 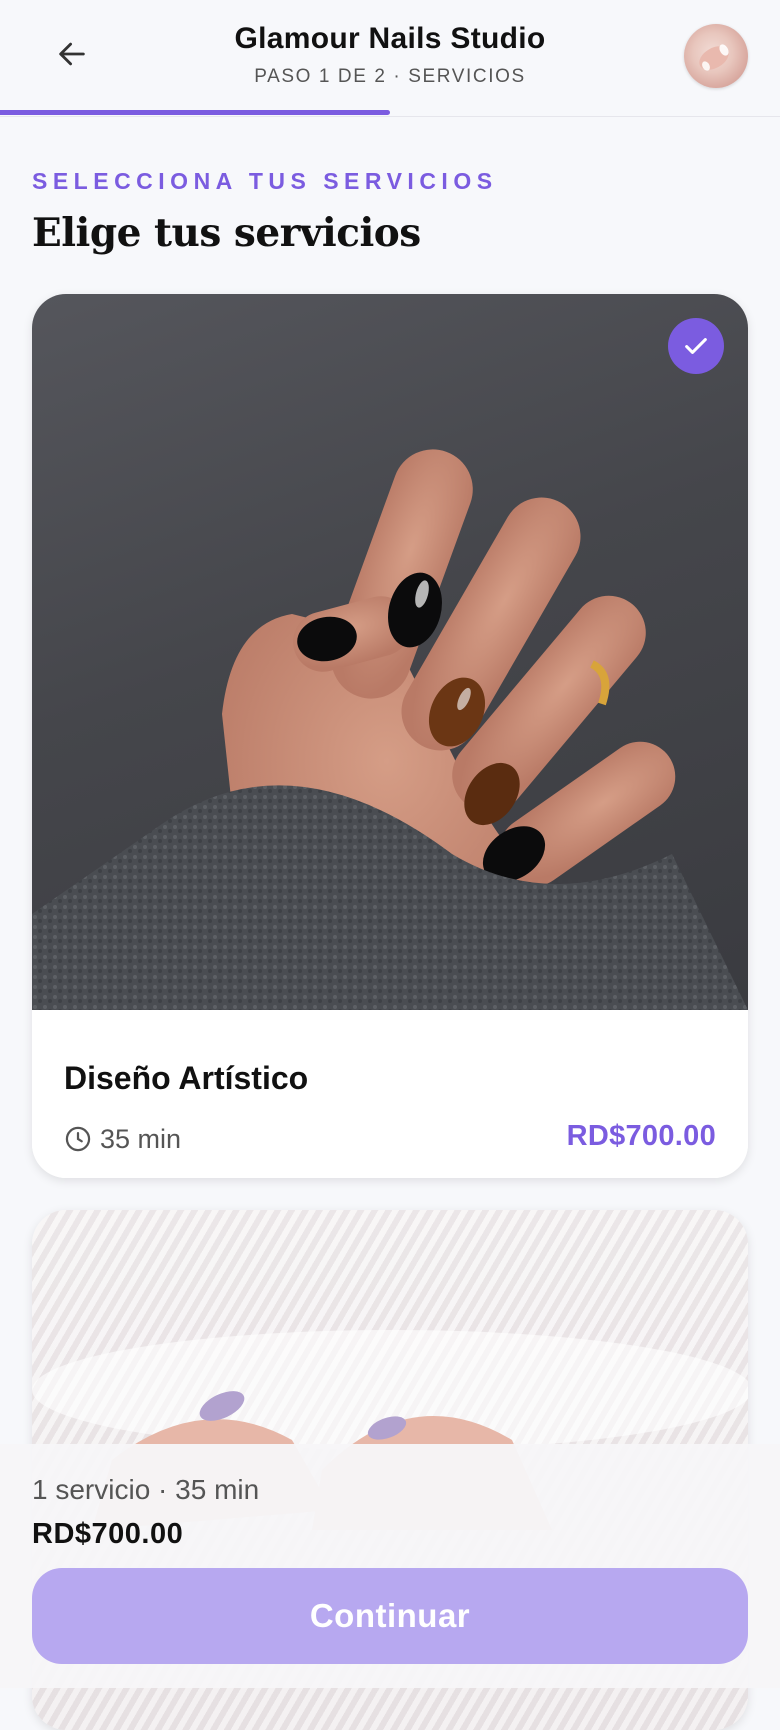 I want to click on checkmark-icon, so click(x=696, y=346).